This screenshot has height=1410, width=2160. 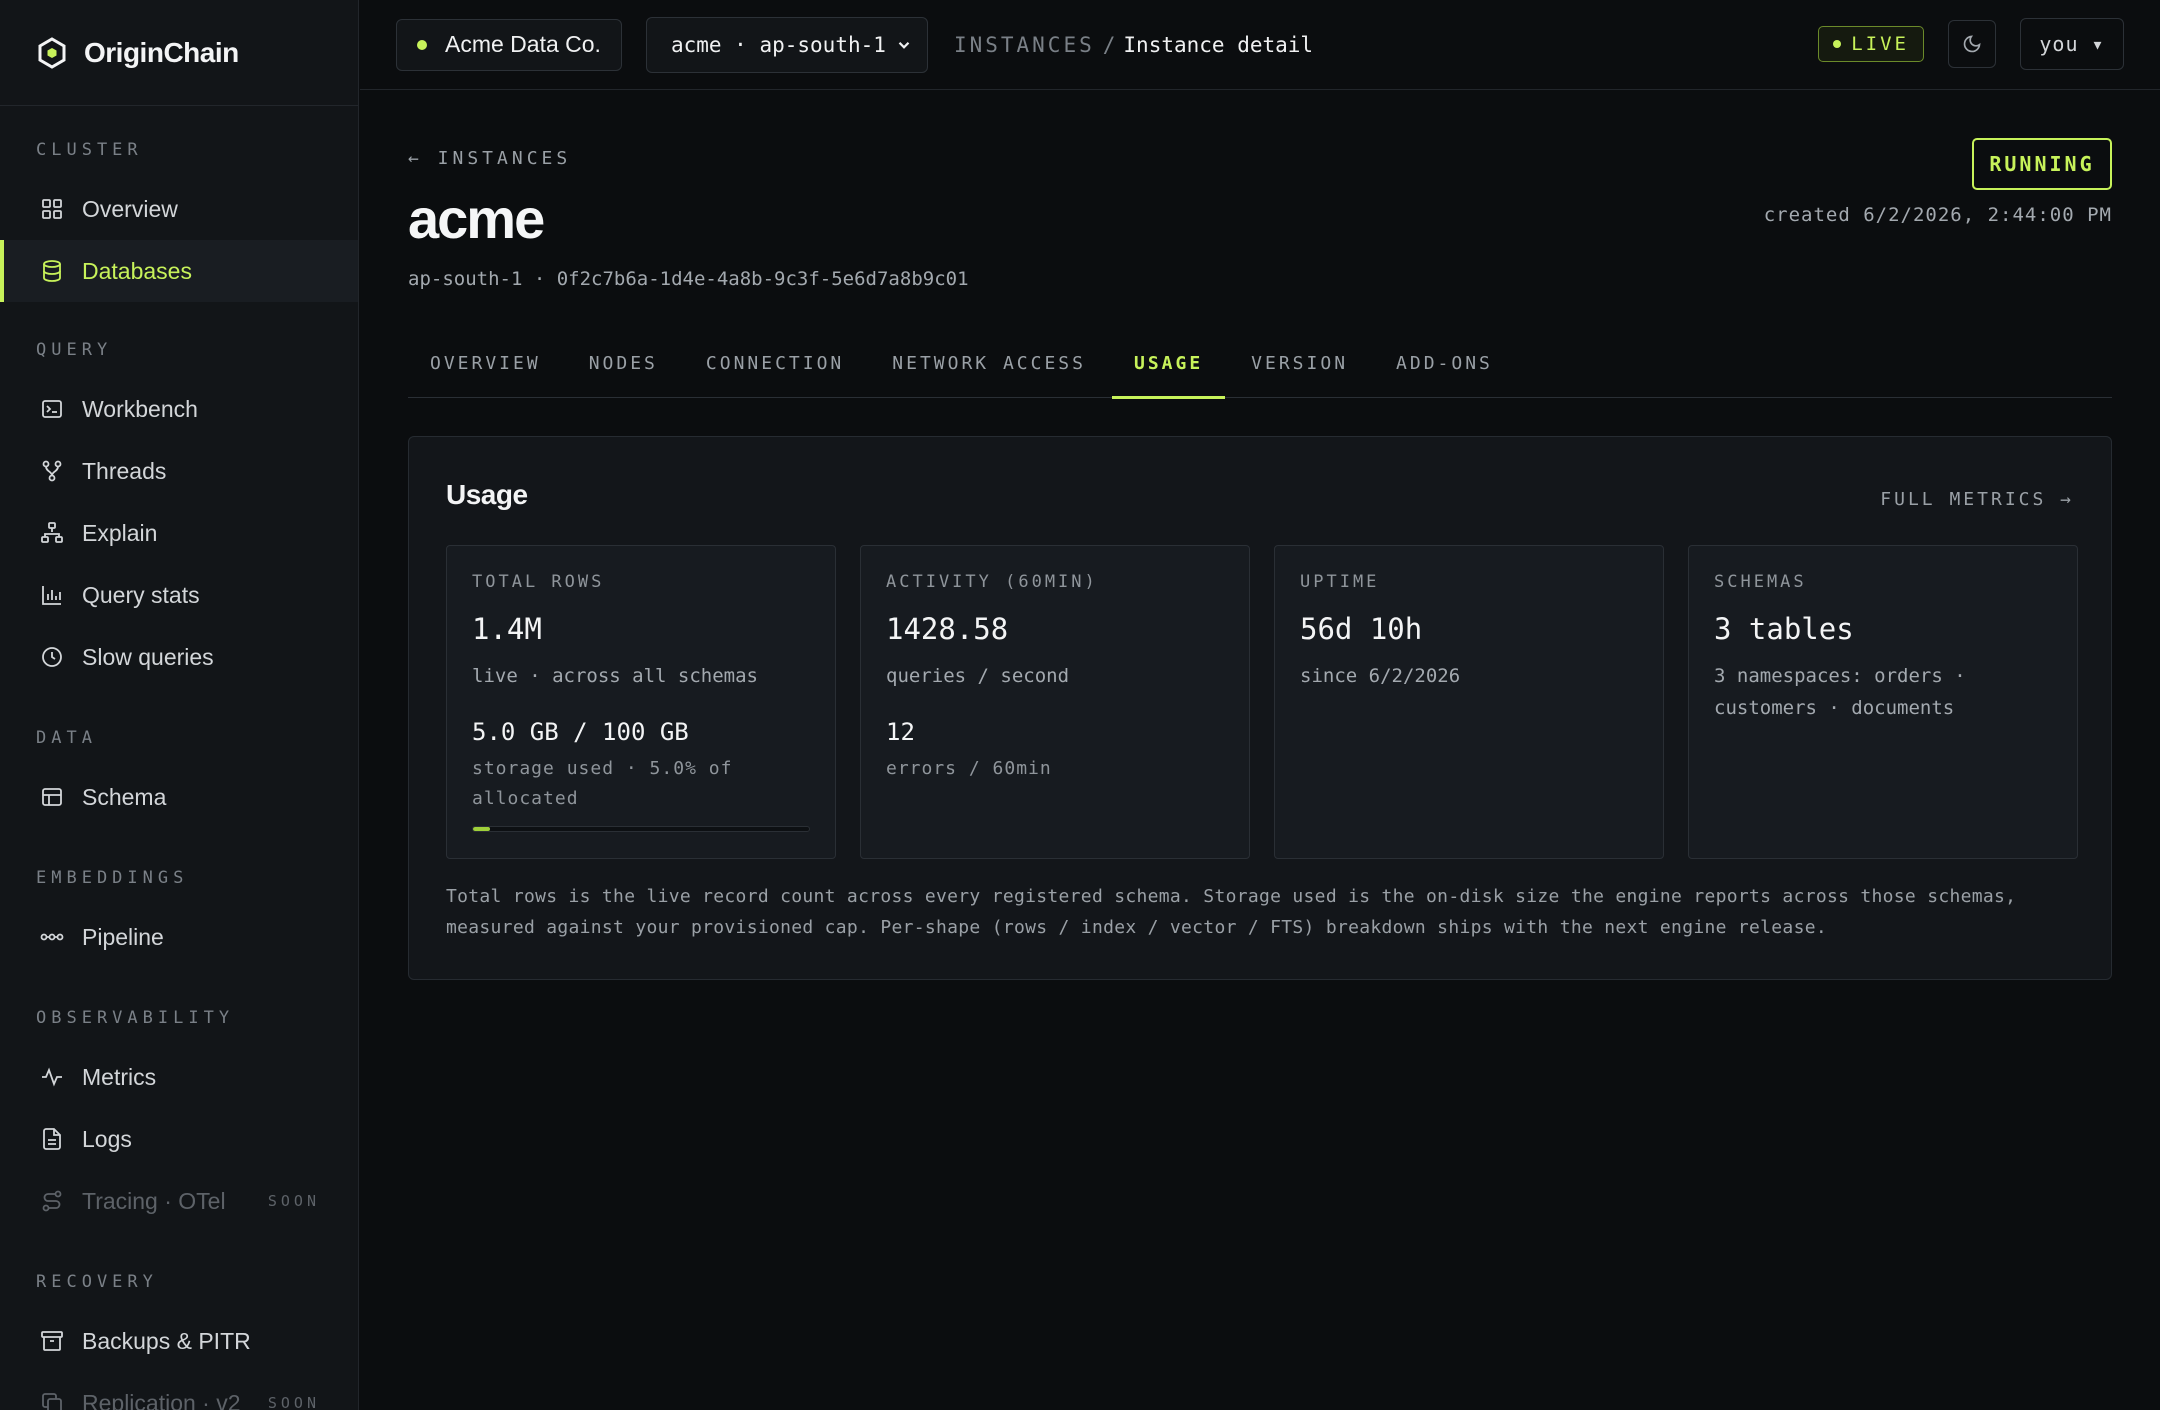 I want to click on table-icon, so click(x=52, y=797).